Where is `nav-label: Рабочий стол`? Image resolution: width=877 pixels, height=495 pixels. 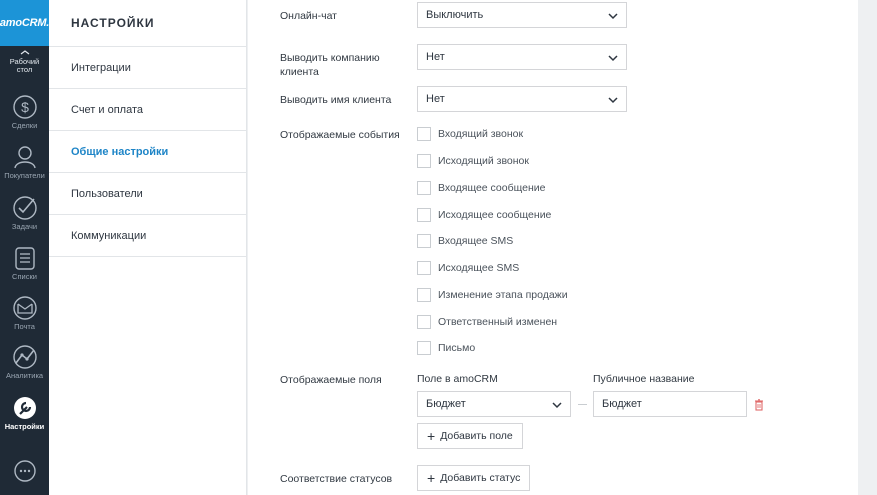 nav-label: Рабочий стол is located at coordinates (24, 65).